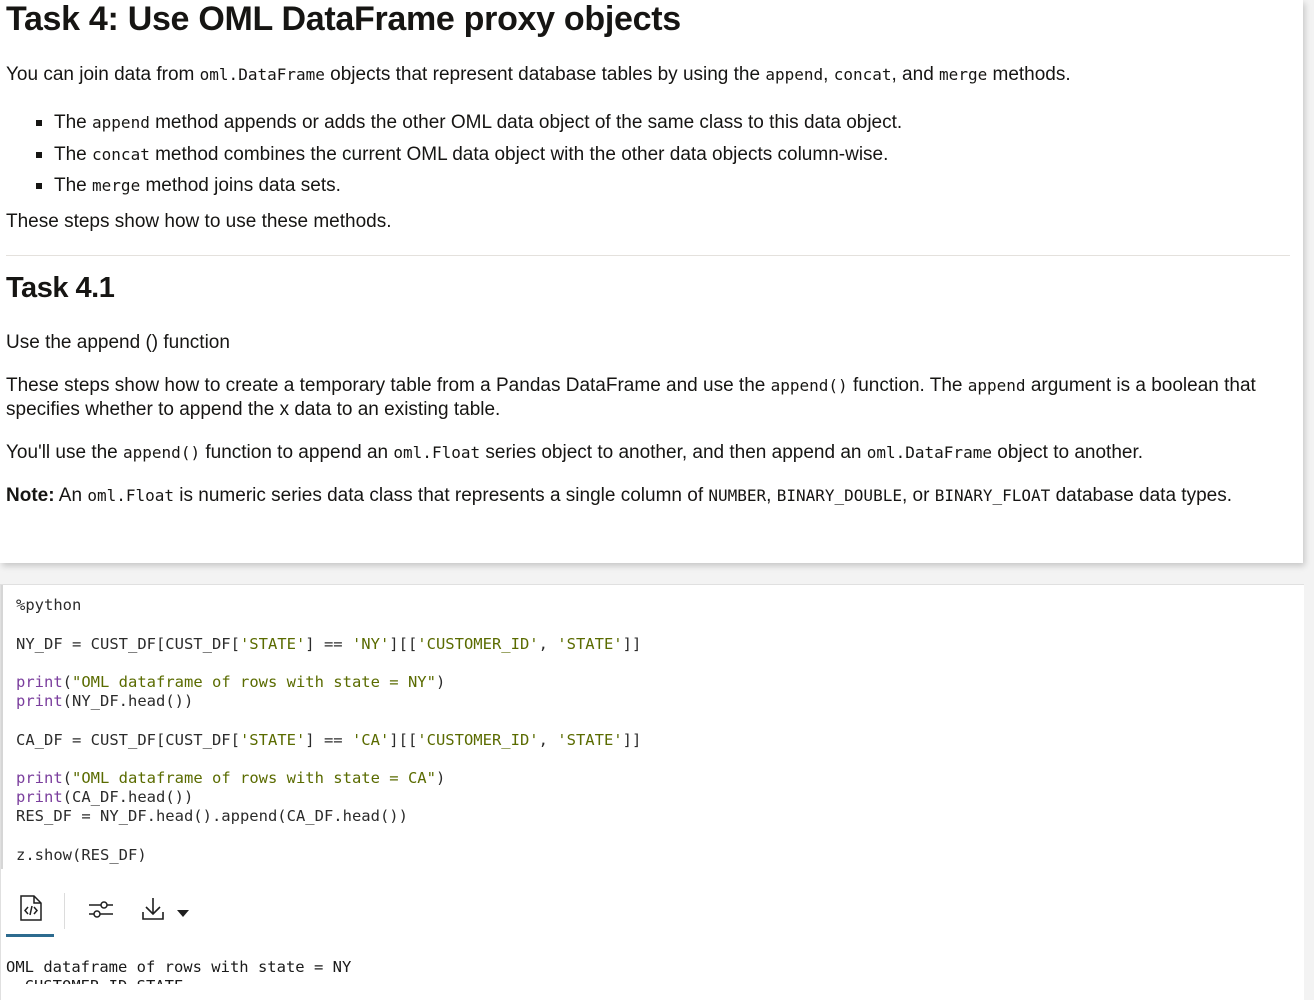 This screenshot has height=1000, width=1314. Describe the element at coordinates (118, 342) in the screenshot. I see `subtask-subtitle: Use the append () function` at that location.